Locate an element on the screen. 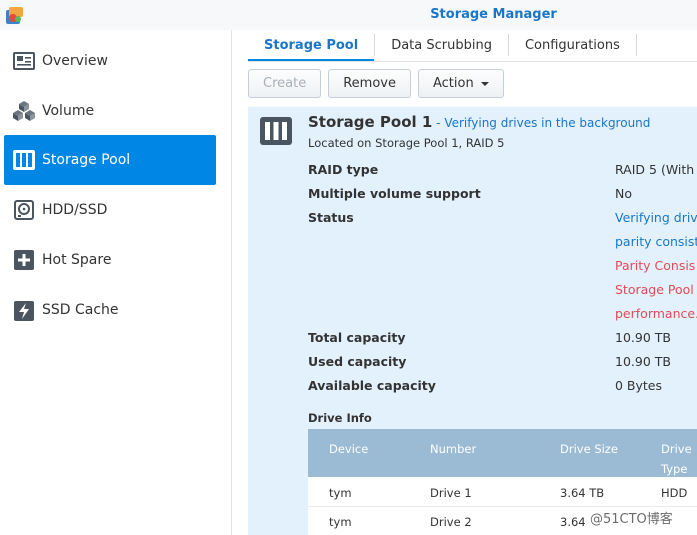  available-capacity-value: 0 Bytes is located at coordinates (639, 385).